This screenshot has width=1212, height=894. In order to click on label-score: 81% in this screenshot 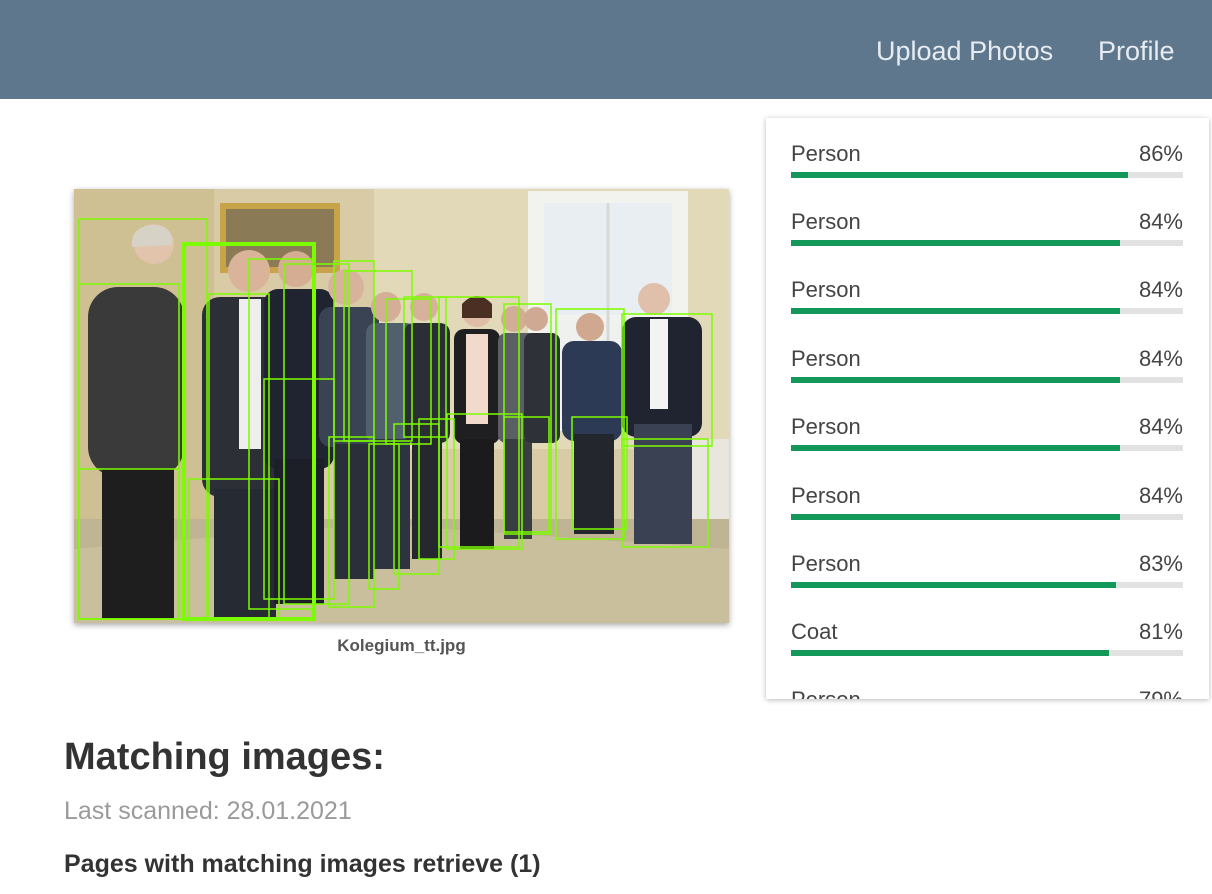, I will do `click(1160, 631)`.